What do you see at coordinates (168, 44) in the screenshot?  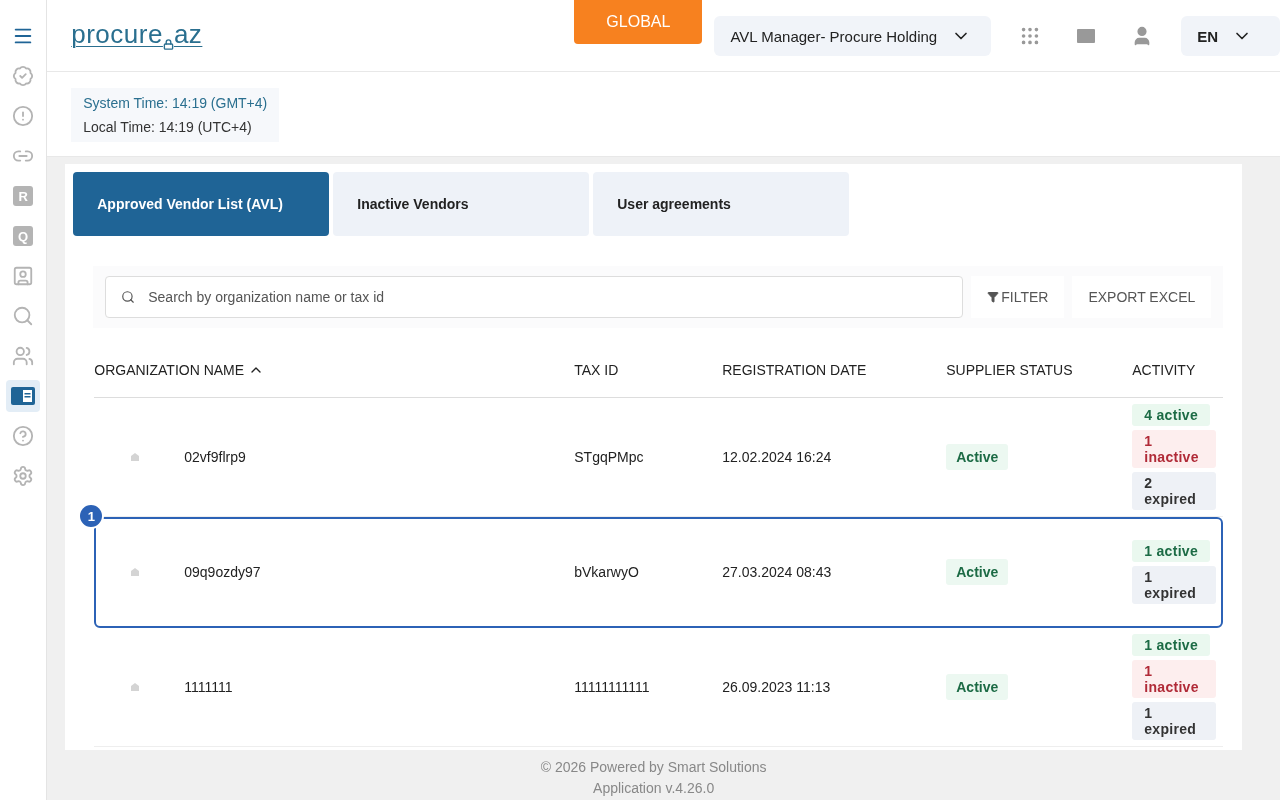 I see `lock-icon` at bounding box center [168, 44].